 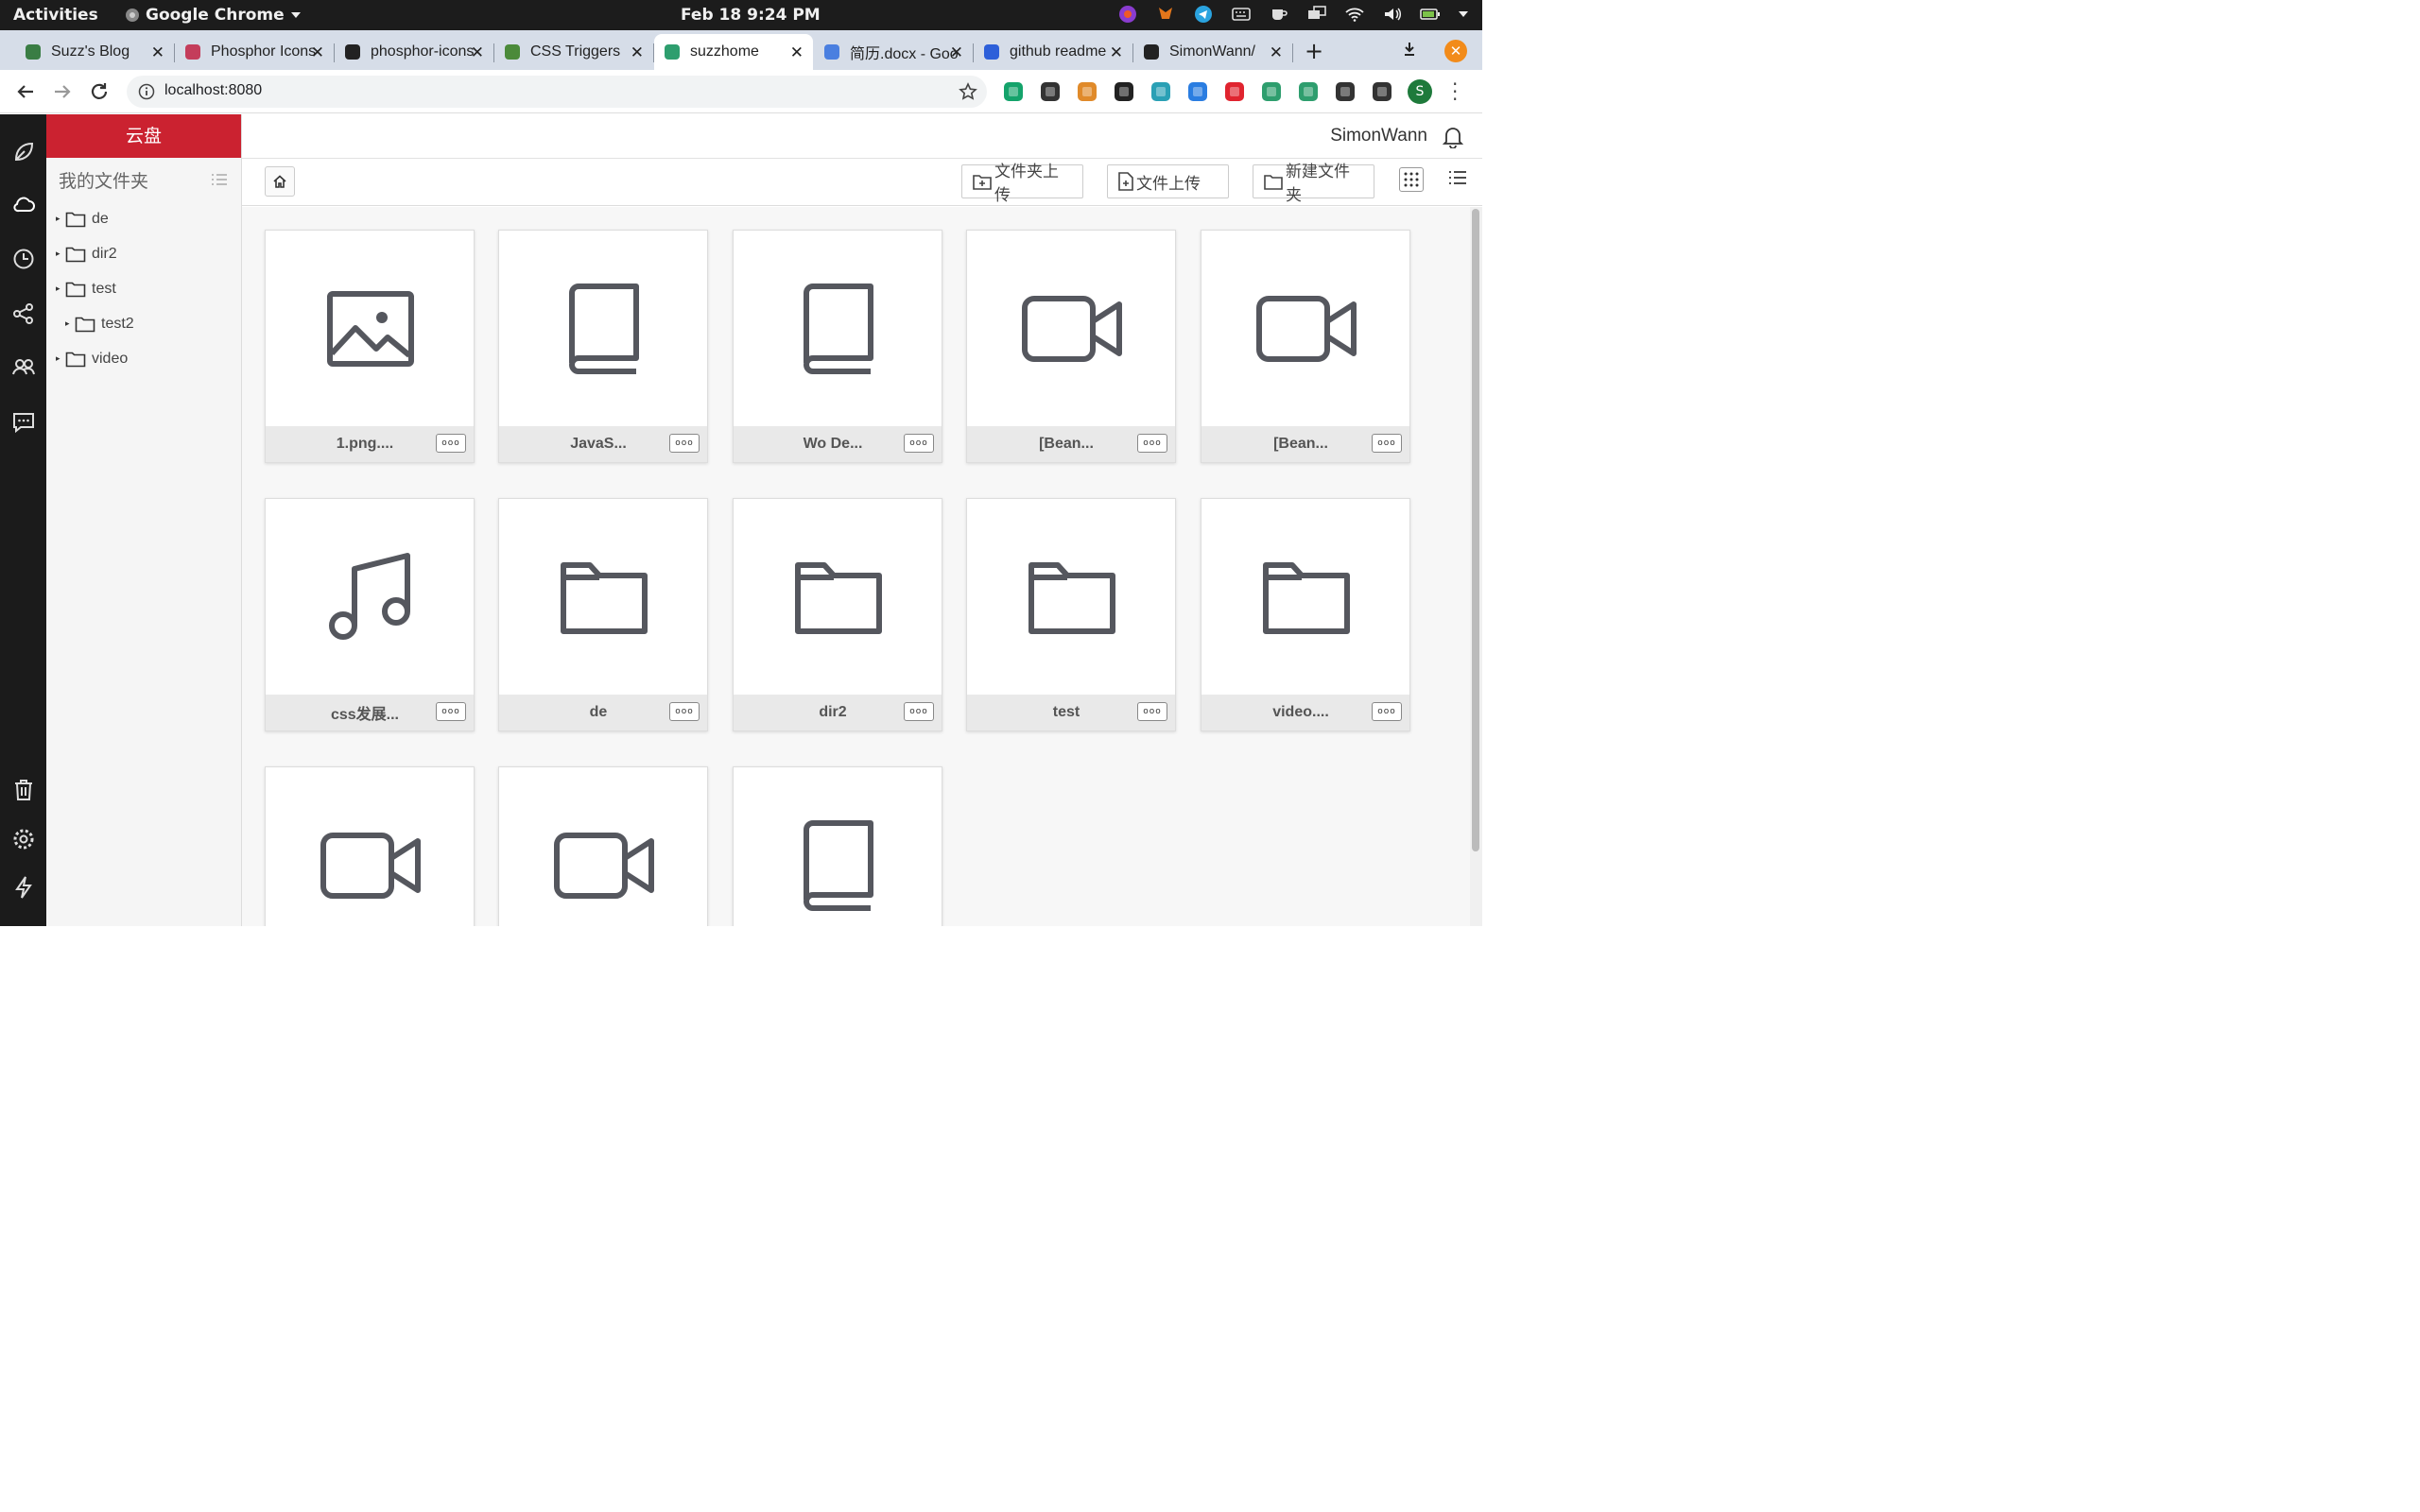 I want to click on file-card: JavaS... ooo, so click(x=603, y=346).